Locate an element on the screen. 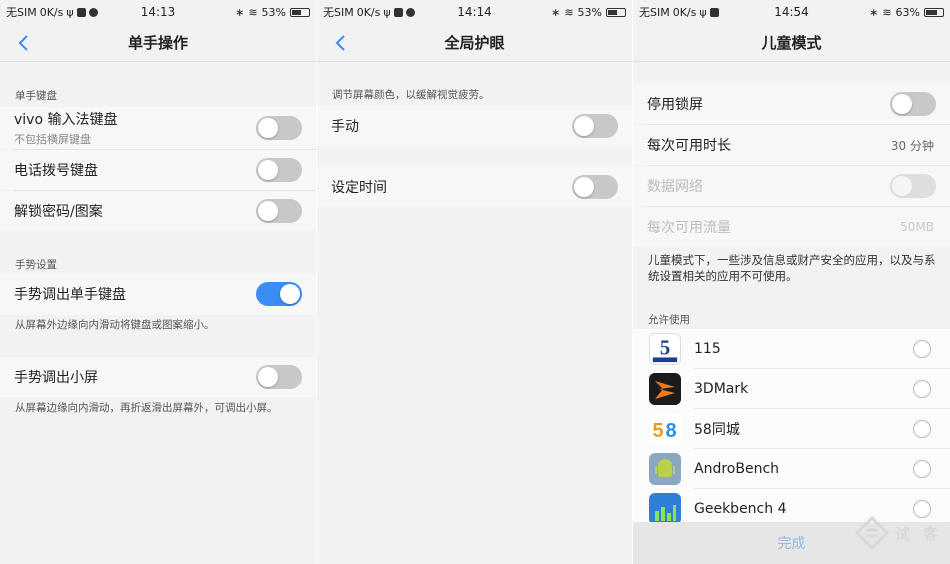 The height and width of the screenshot is (564, 950). check-icon is located at coordinates (93, 12).